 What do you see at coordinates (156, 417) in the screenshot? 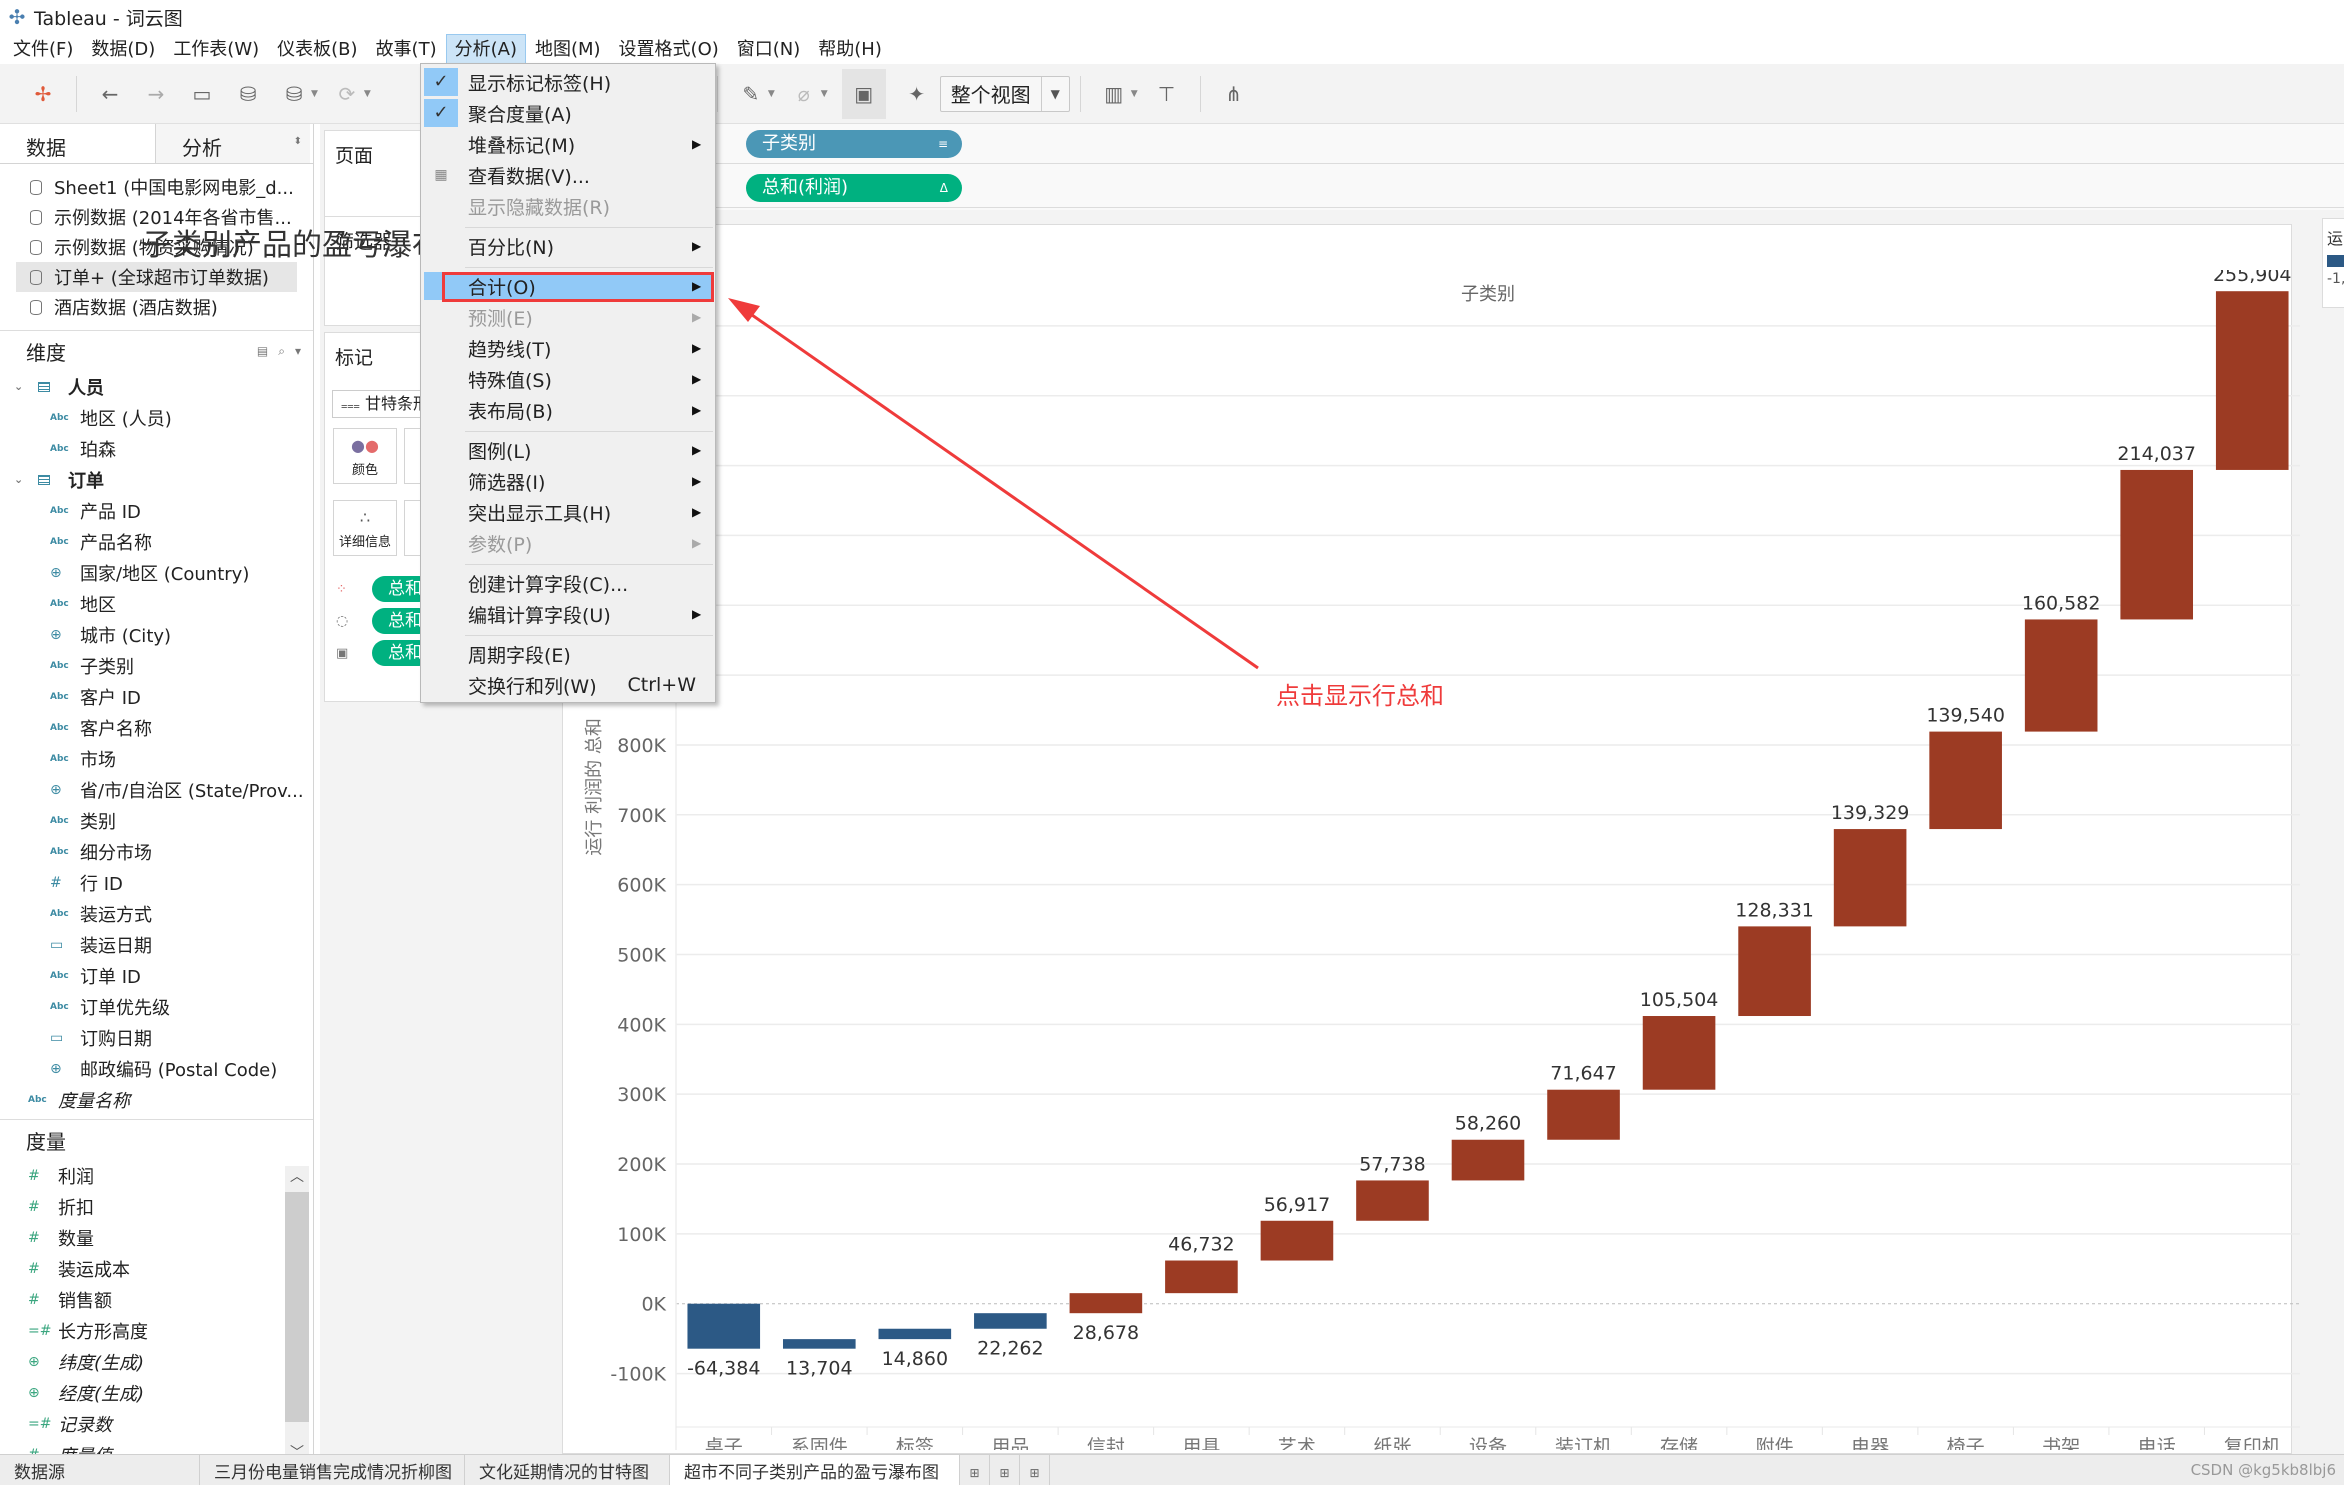
I see `dimension-field: Abc 地区 (人员)` at bounding box center [156, 417].